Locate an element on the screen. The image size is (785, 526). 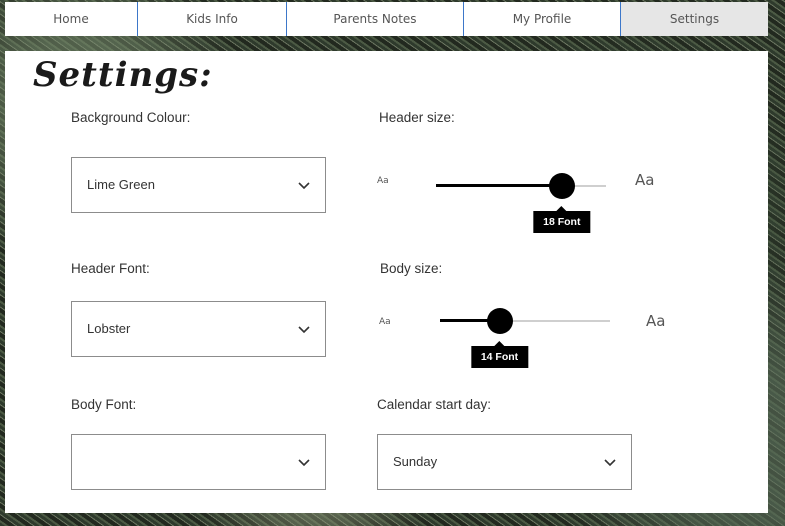
body-size-thumb is located at coordinates (499, 321).